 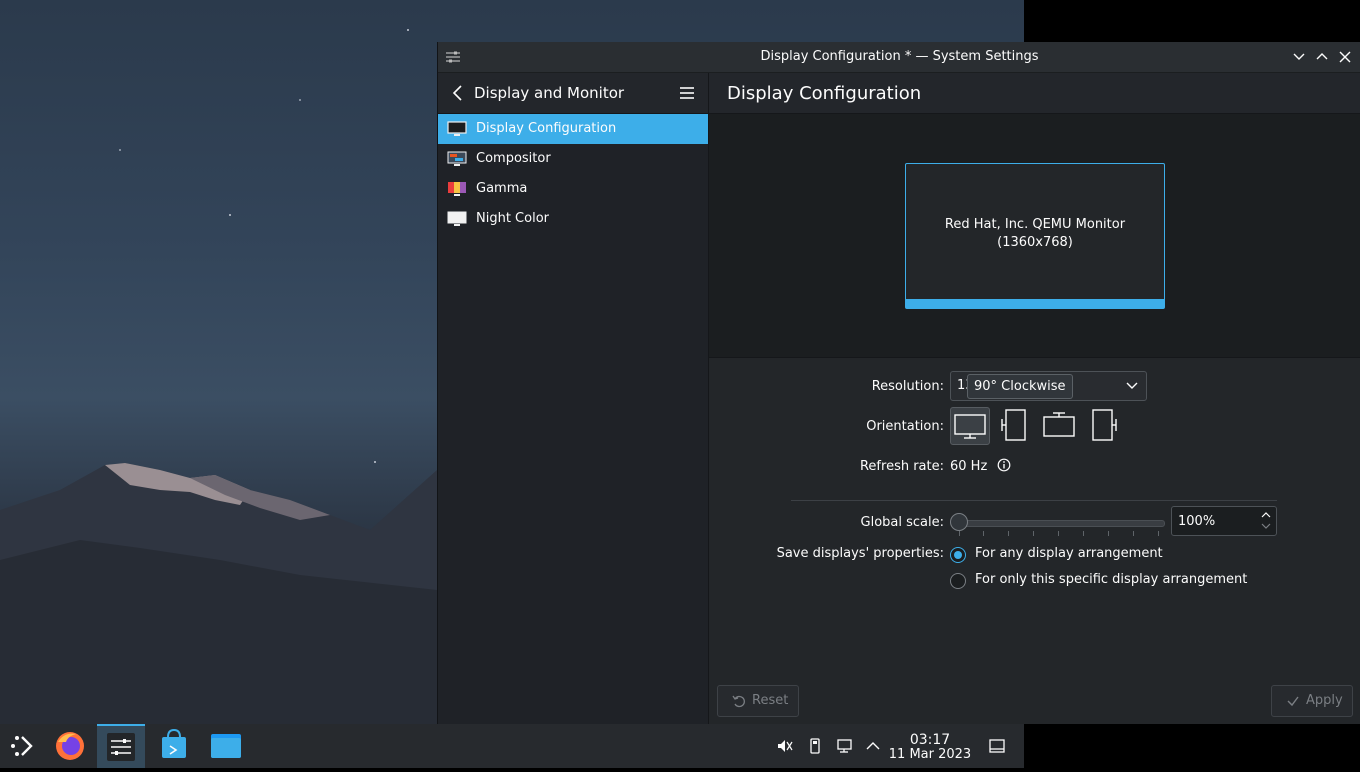 I want to click on orientation-label: Orientation:, so click(x=905, y=426).